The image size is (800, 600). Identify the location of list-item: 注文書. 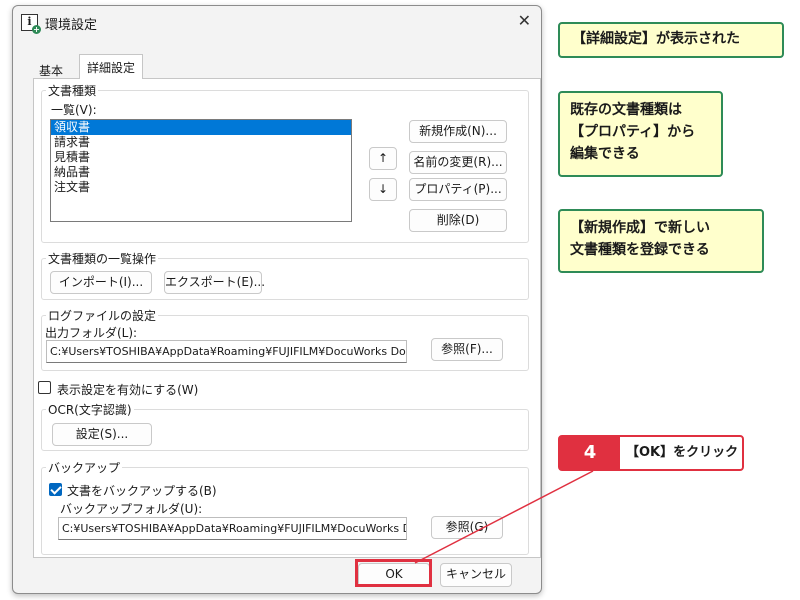
(201, 187).